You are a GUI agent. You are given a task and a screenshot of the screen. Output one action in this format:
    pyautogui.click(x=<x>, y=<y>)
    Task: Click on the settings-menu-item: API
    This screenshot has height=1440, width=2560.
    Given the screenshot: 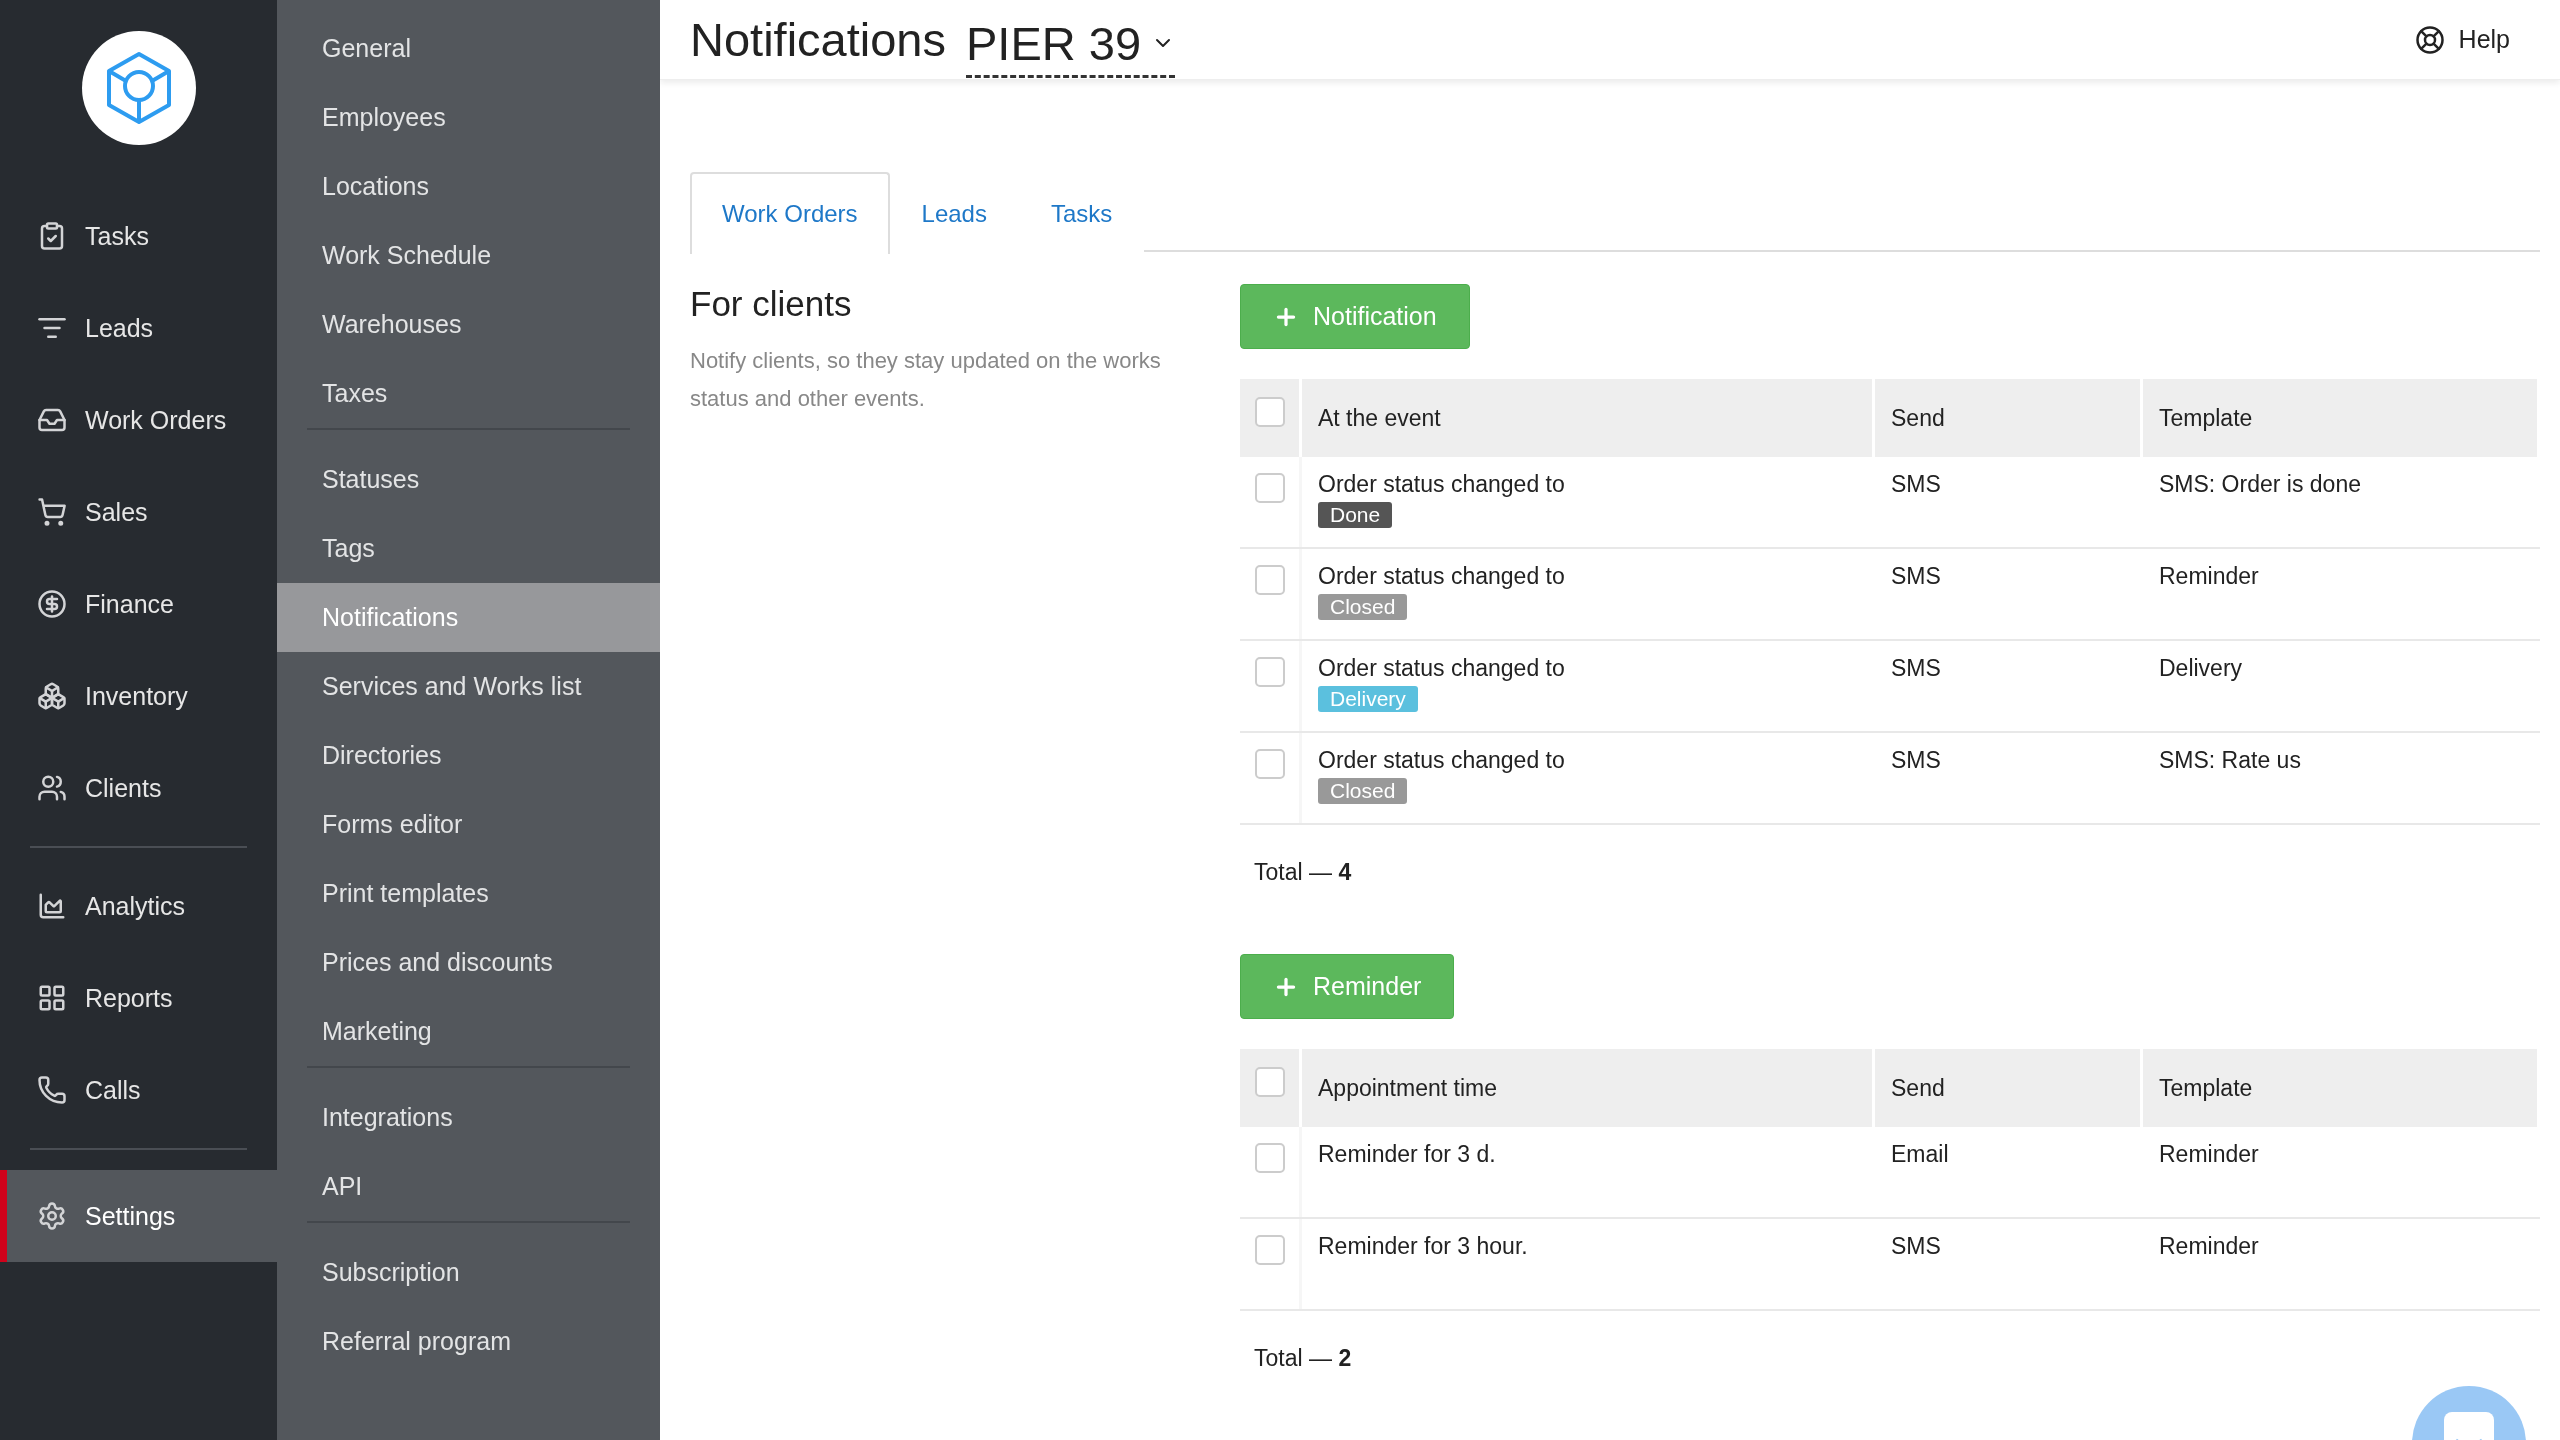 What is the action you would take?
    pyautogui.click(x=468, y=1186)
    